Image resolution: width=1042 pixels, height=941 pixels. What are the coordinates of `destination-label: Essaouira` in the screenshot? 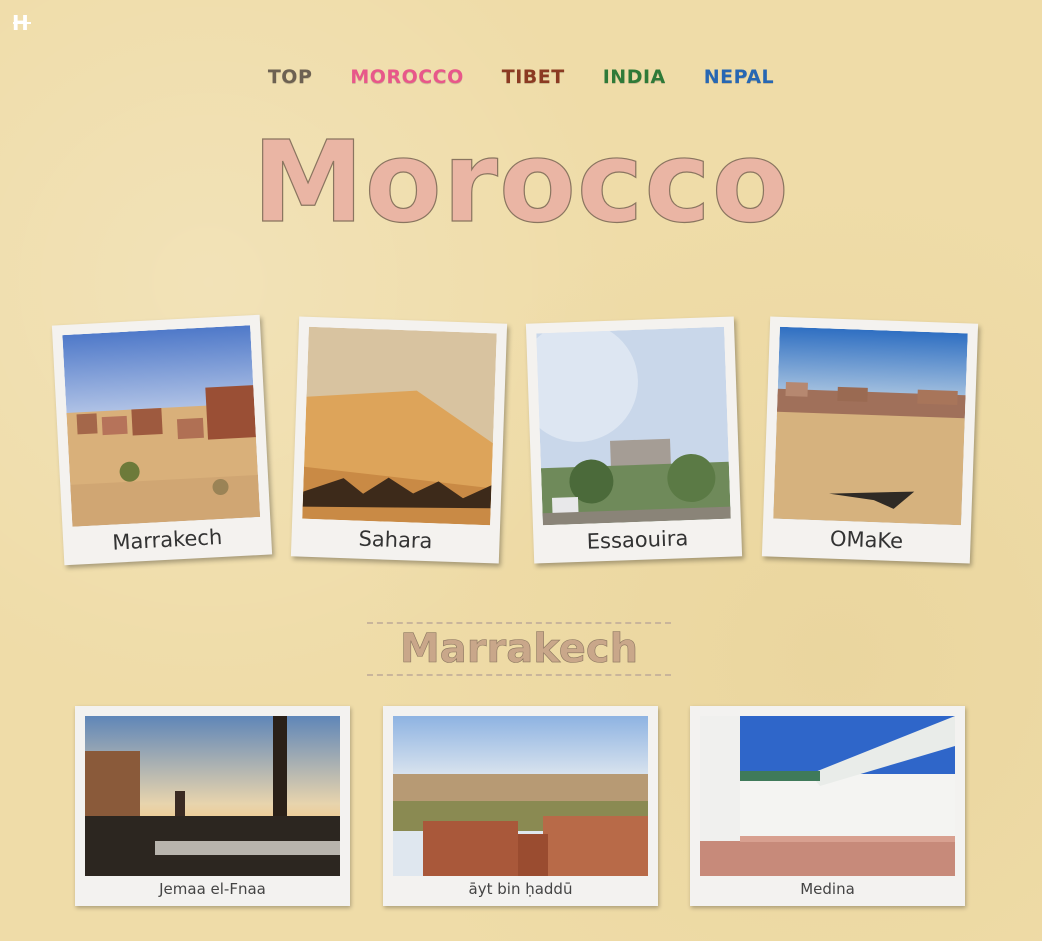 It's located at (637, 540).